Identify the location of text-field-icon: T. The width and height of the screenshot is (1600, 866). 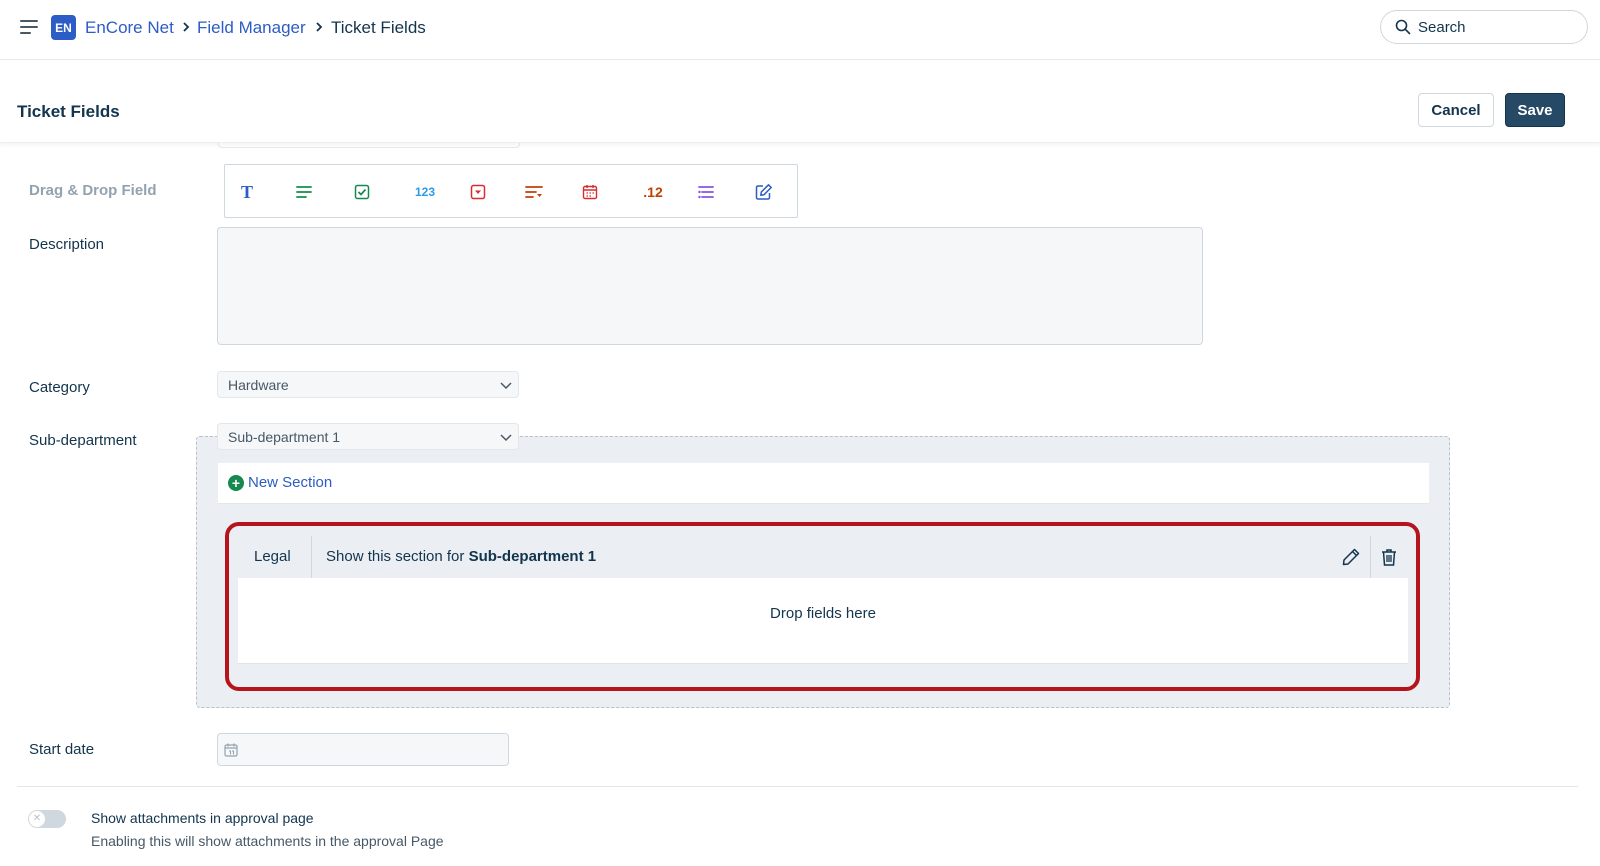
(247, 192).